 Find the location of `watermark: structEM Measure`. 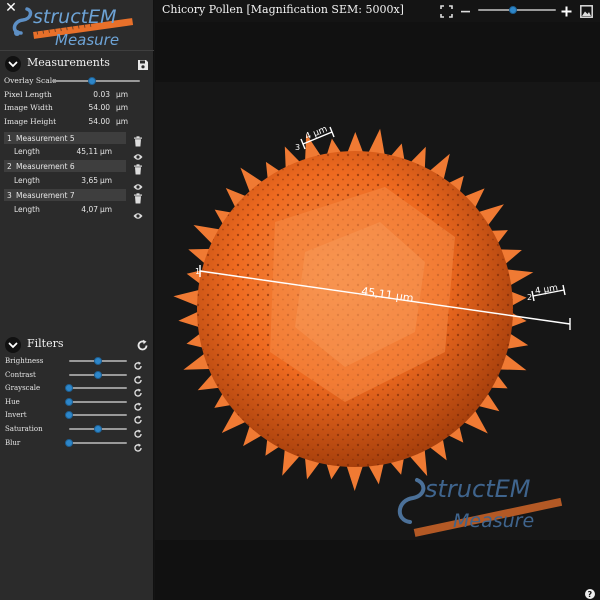

watermark: structEM Measure is located at coordinates (480, 506).